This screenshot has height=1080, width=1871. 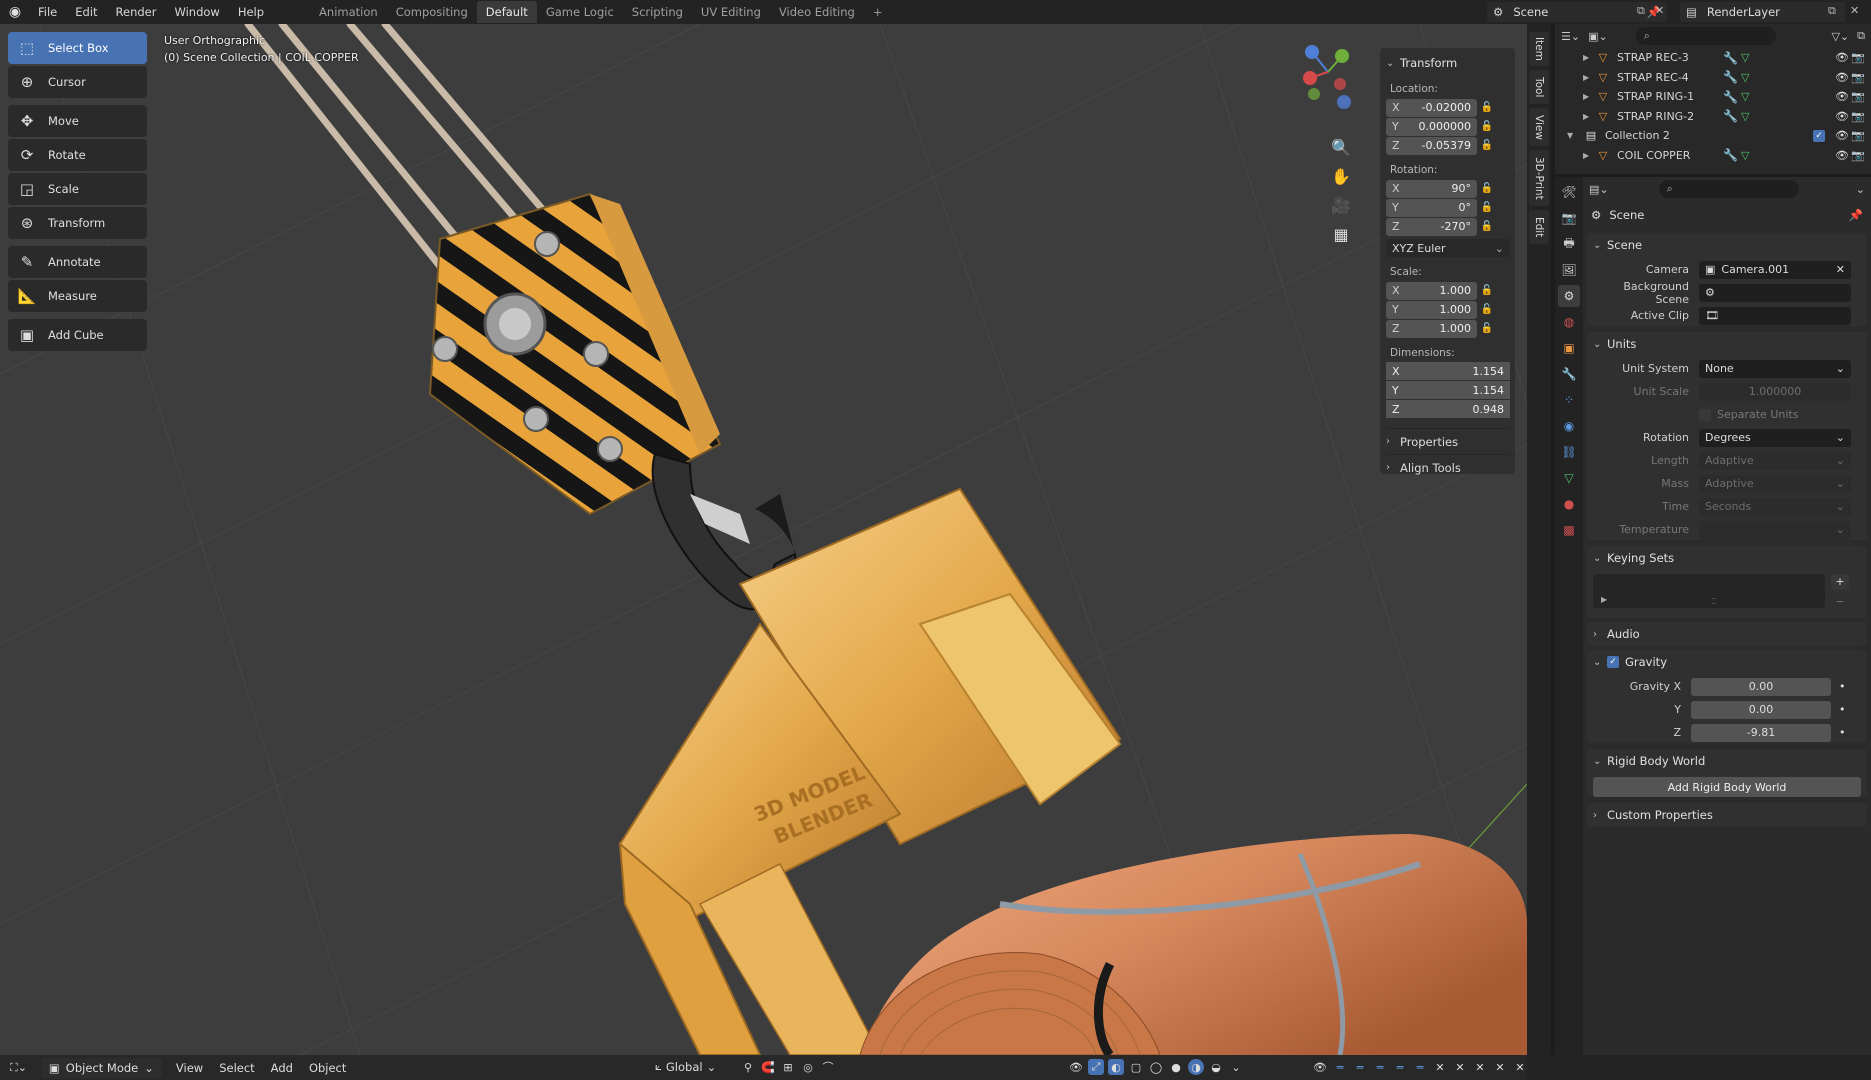 I want to click on physics-icon: ◉, so click(x=1569, y=426).